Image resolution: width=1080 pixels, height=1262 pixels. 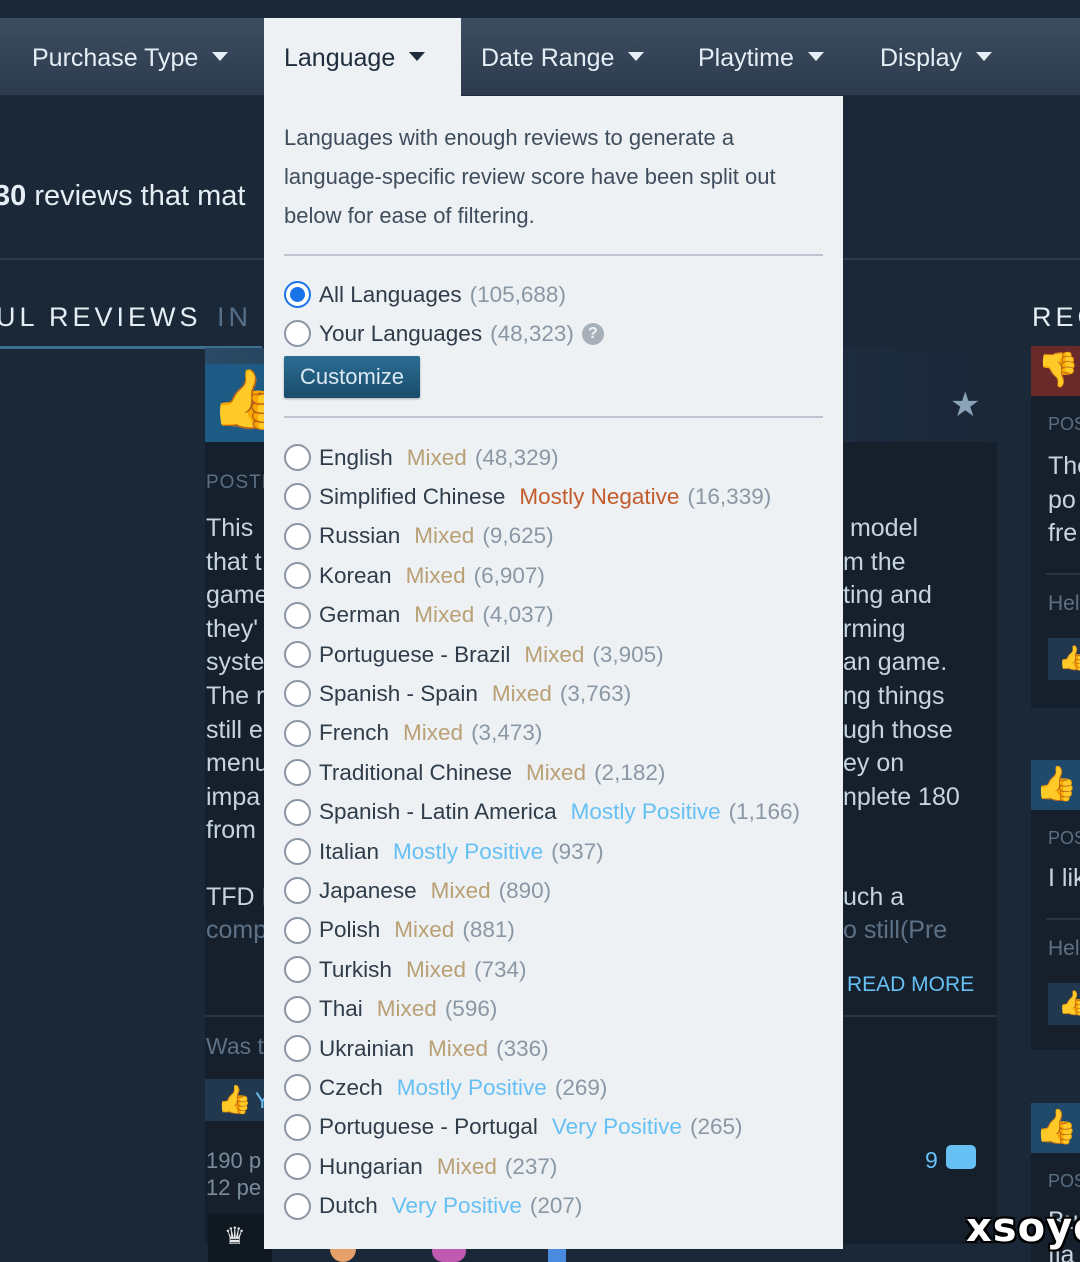 I want to click on language-option: Korean Mixed (6,907), so click(x=414, y=575).